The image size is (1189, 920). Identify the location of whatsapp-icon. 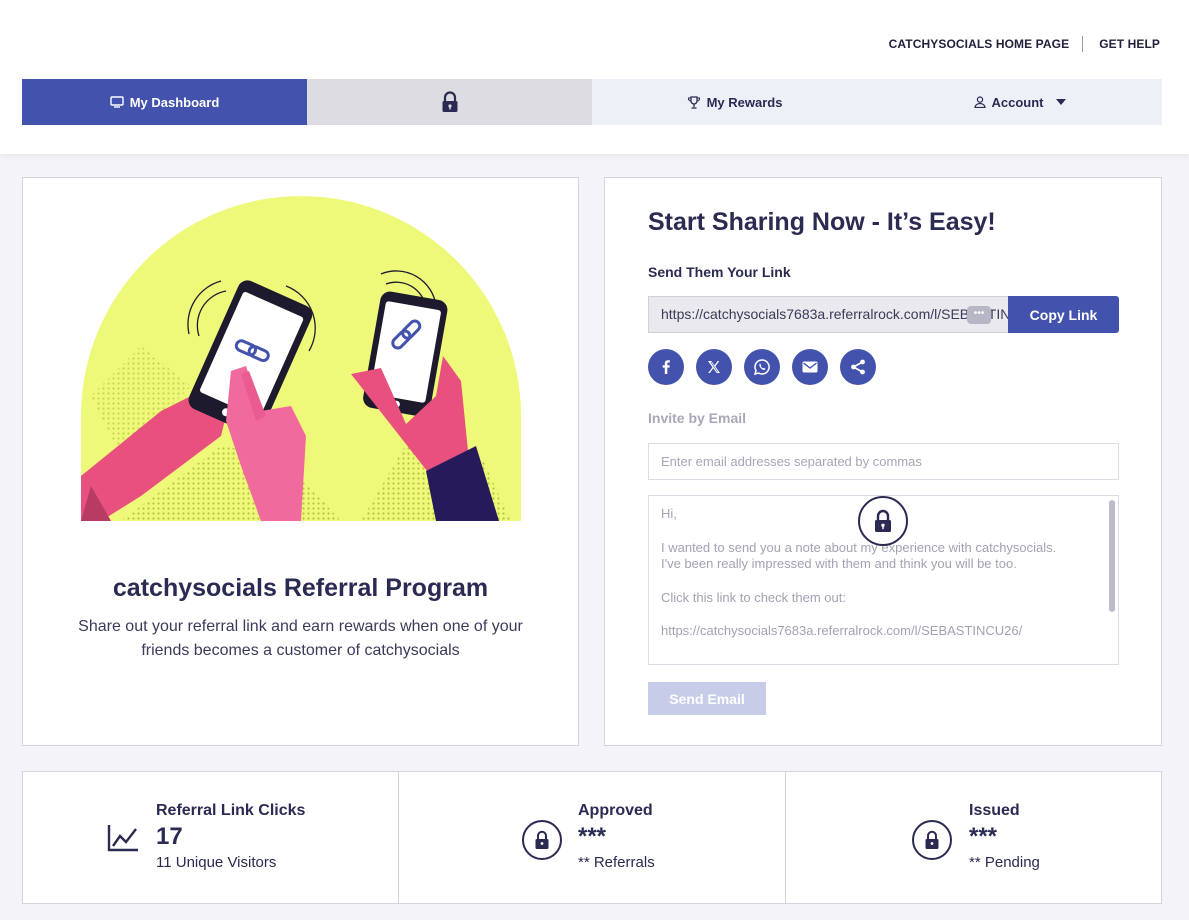
(762, 367).